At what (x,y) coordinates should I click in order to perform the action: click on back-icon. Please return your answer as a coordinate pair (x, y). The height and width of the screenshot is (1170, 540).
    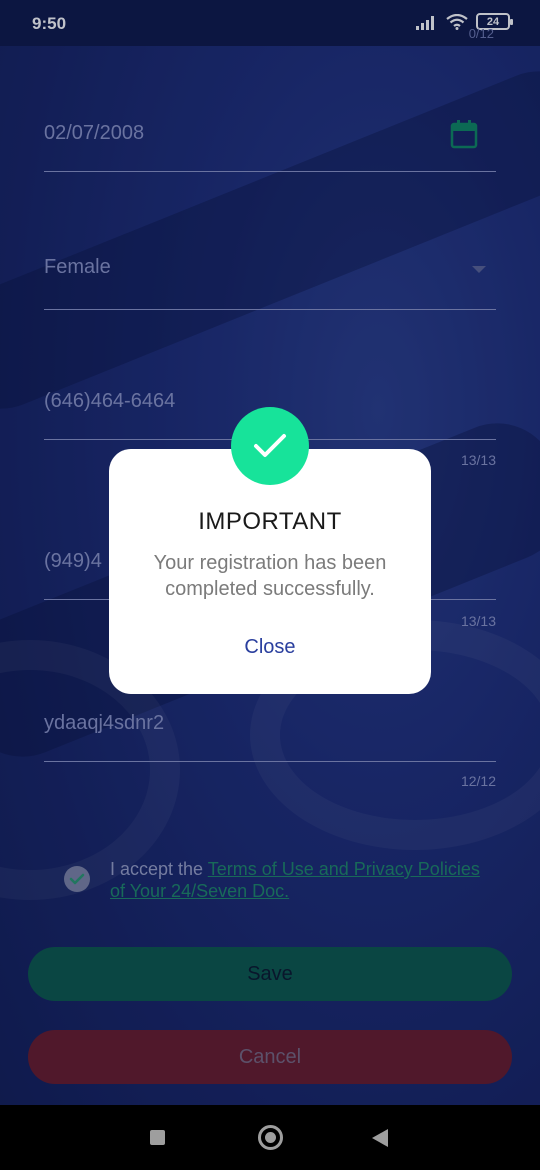
    Looking at the image, I should click on (380, 1138).